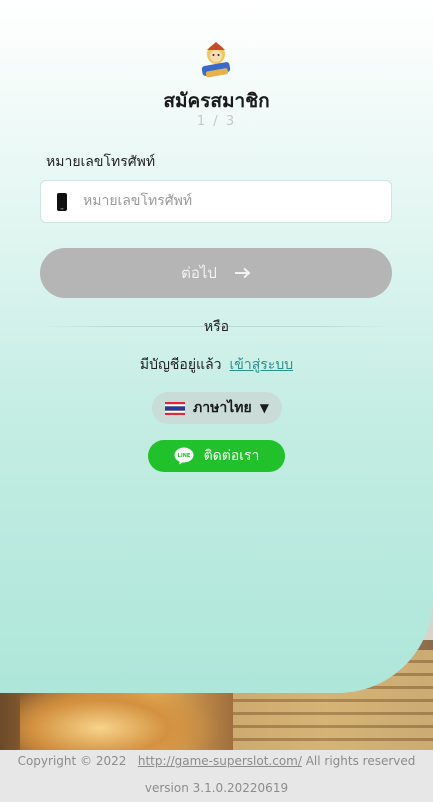 The height and width of the screenshot is (802, 433). I want to click on mobile-phone-icon, so click(62, 202).